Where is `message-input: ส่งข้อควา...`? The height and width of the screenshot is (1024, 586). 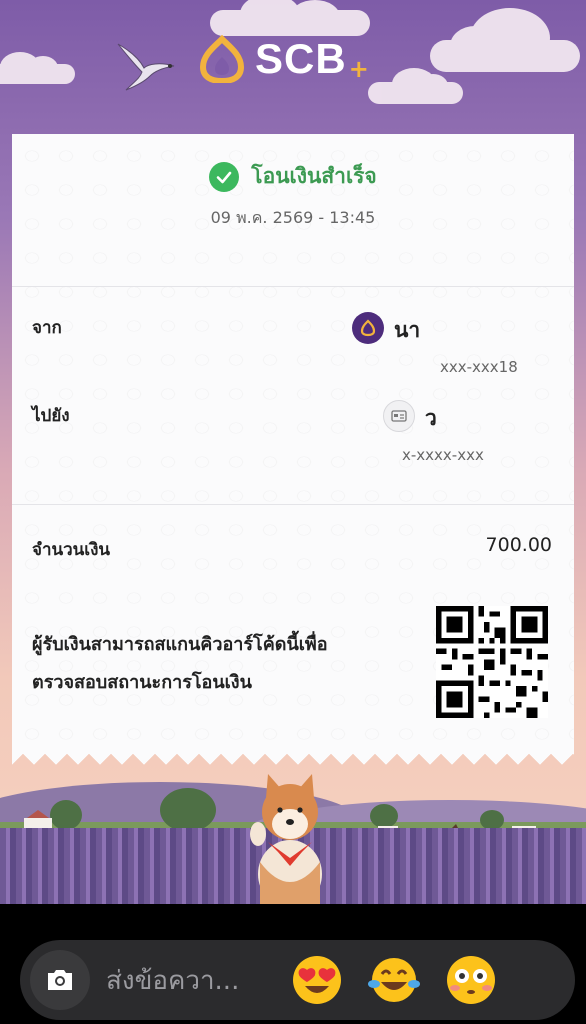 message-input: ส่งข้อควา... is located at coordinates (186, 980).